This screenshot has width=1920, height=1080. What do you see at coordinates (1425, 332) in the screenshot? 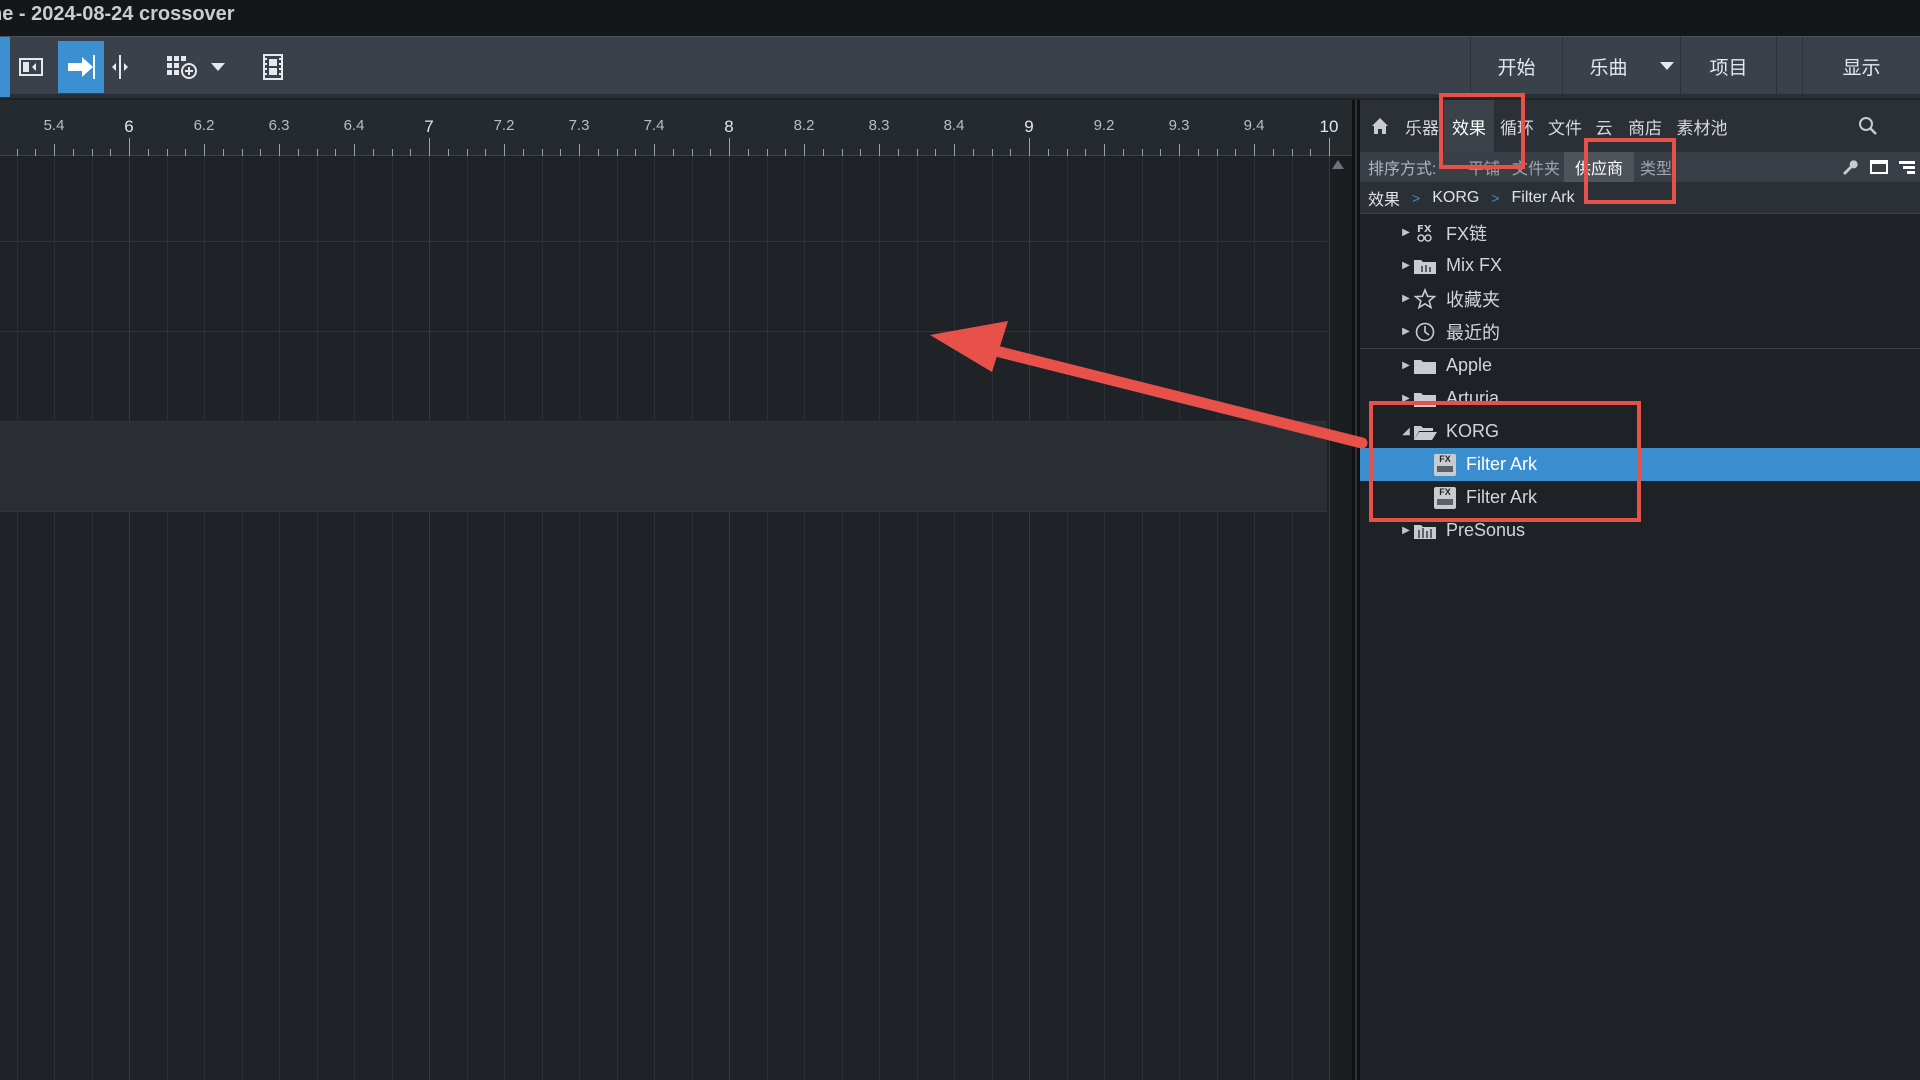
I see `clock-icon` at bounding box center [1425, 332].